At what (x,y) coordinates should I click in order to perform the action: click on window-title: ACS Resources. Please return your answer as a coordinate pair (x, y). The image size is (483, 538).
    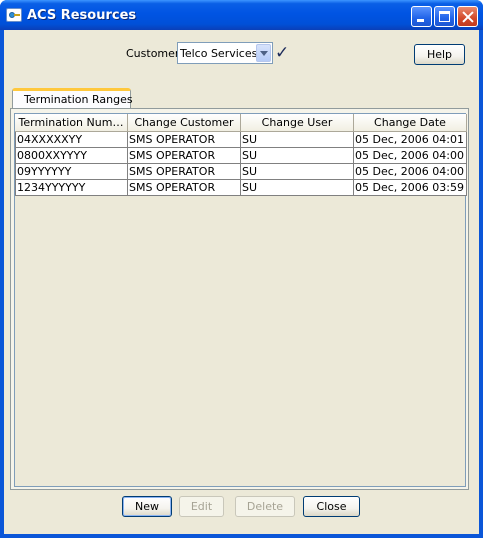
    Looking at the image, I should click on (82, 15).